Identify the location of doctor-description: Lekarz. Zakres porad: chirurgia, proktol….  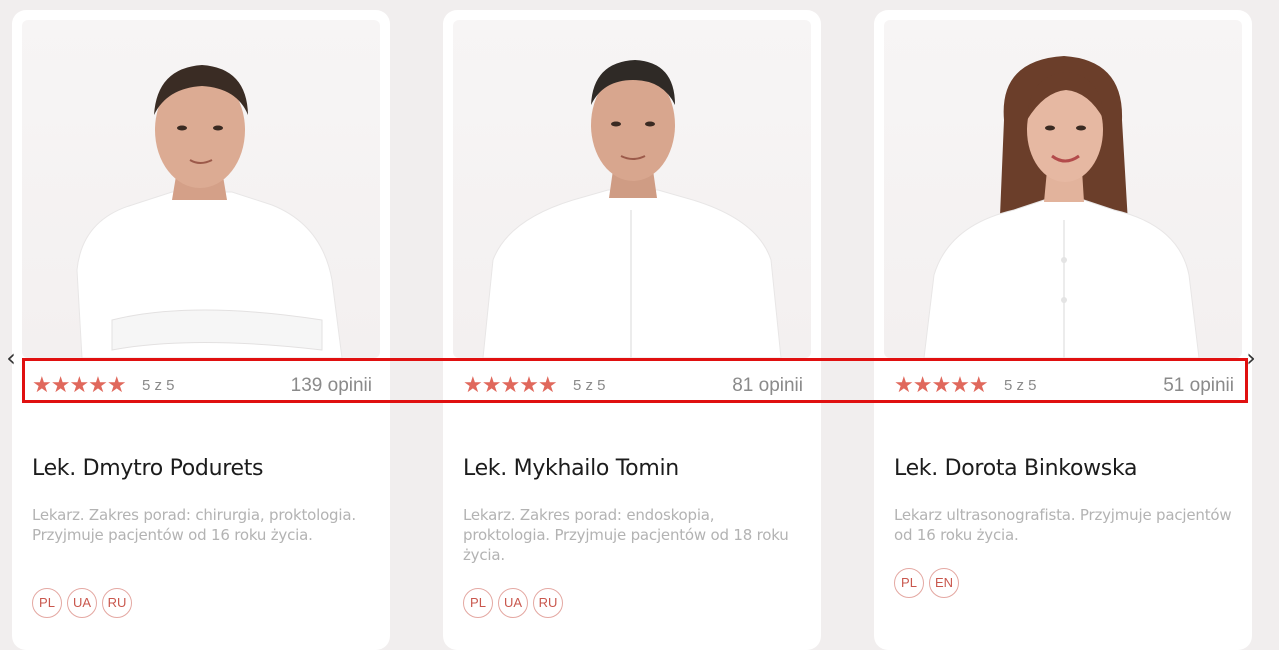
(194, 525).